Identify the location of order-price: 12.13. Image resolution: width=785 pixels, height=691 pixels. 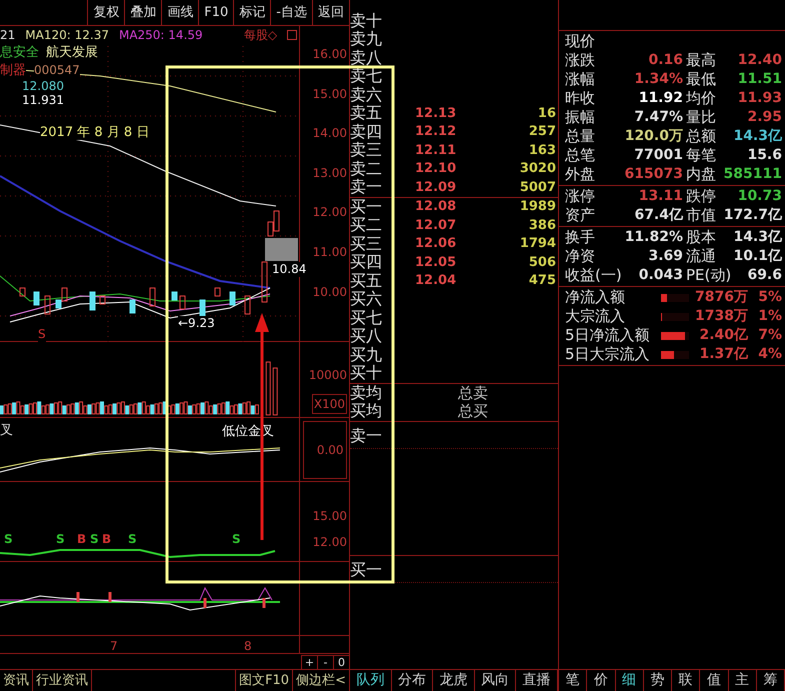
(435, 113).